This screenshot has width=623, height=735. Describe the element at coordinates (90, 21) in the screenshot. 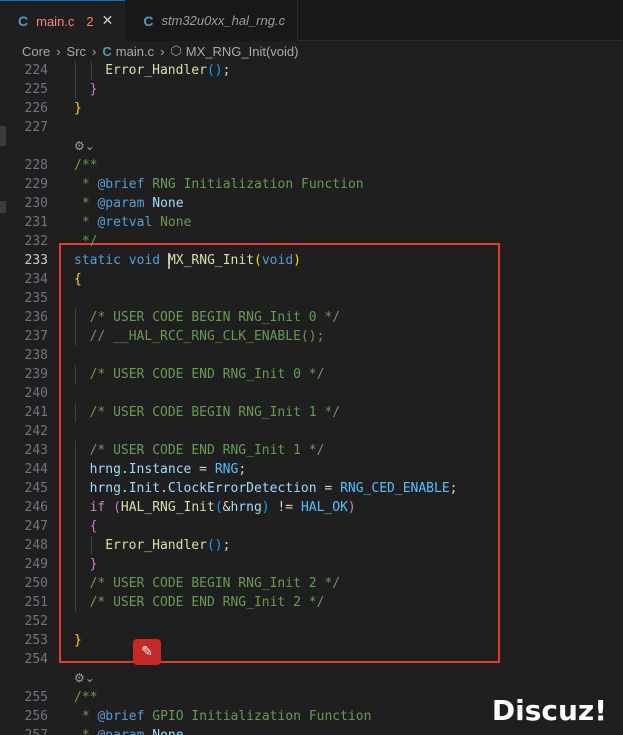

I see `problem-count-badge: 2` at that location.